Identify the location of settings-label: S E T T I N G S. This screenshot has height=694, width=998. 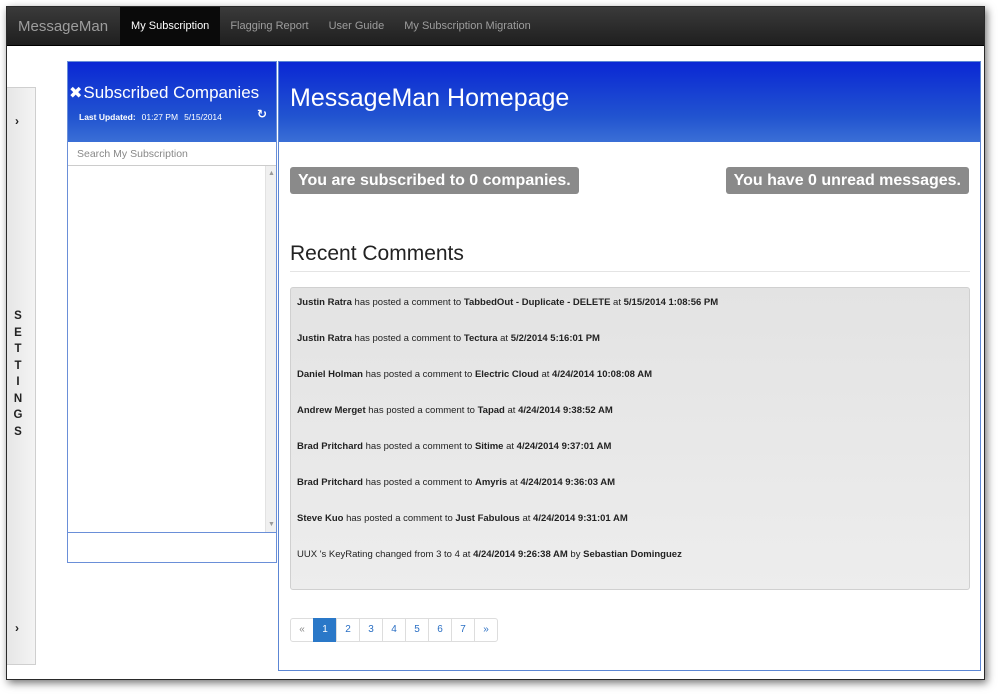
(18, 374).